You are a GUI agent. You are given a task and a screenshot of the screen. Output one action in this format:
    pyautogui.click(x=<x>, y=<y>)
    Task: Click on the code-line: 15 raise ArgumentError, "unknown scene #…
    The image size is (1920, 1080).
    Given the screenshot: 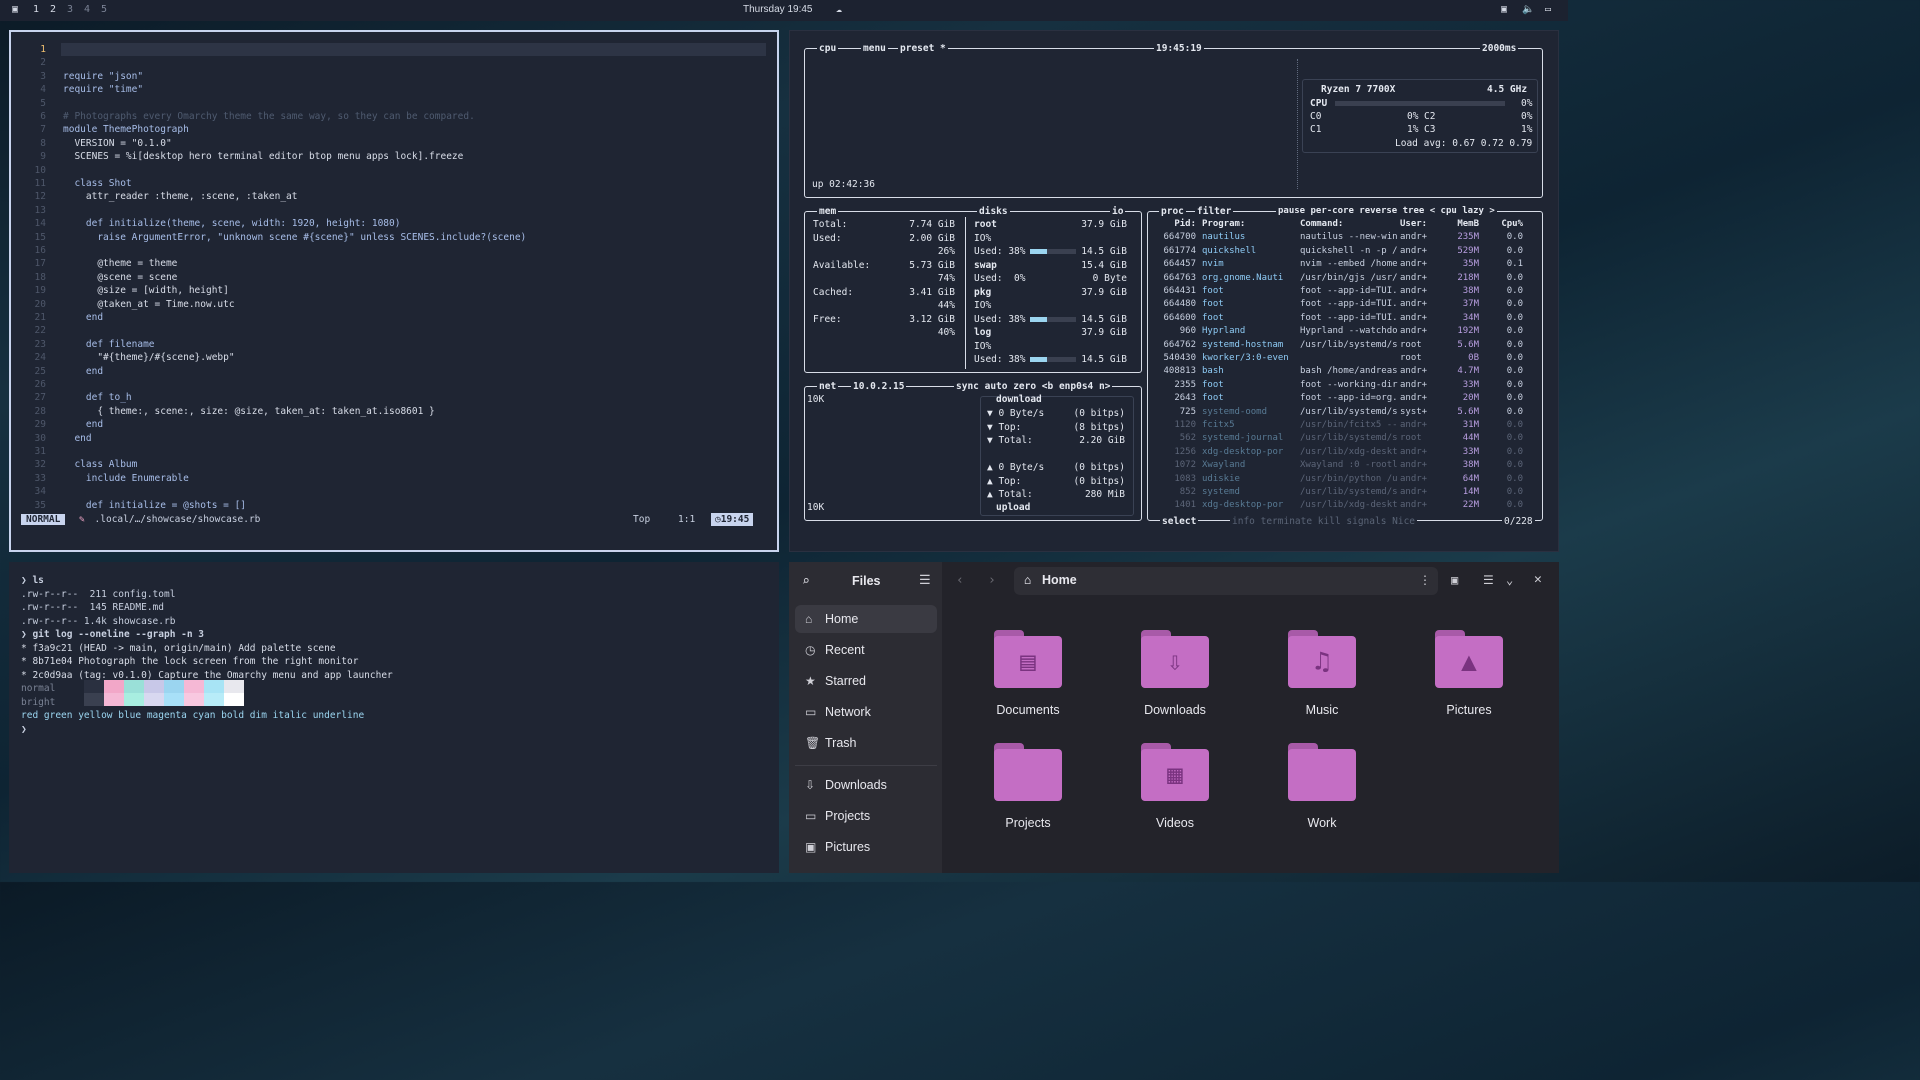 What is the action you would take?
    pyautogui.click(x=391, y=237)
    